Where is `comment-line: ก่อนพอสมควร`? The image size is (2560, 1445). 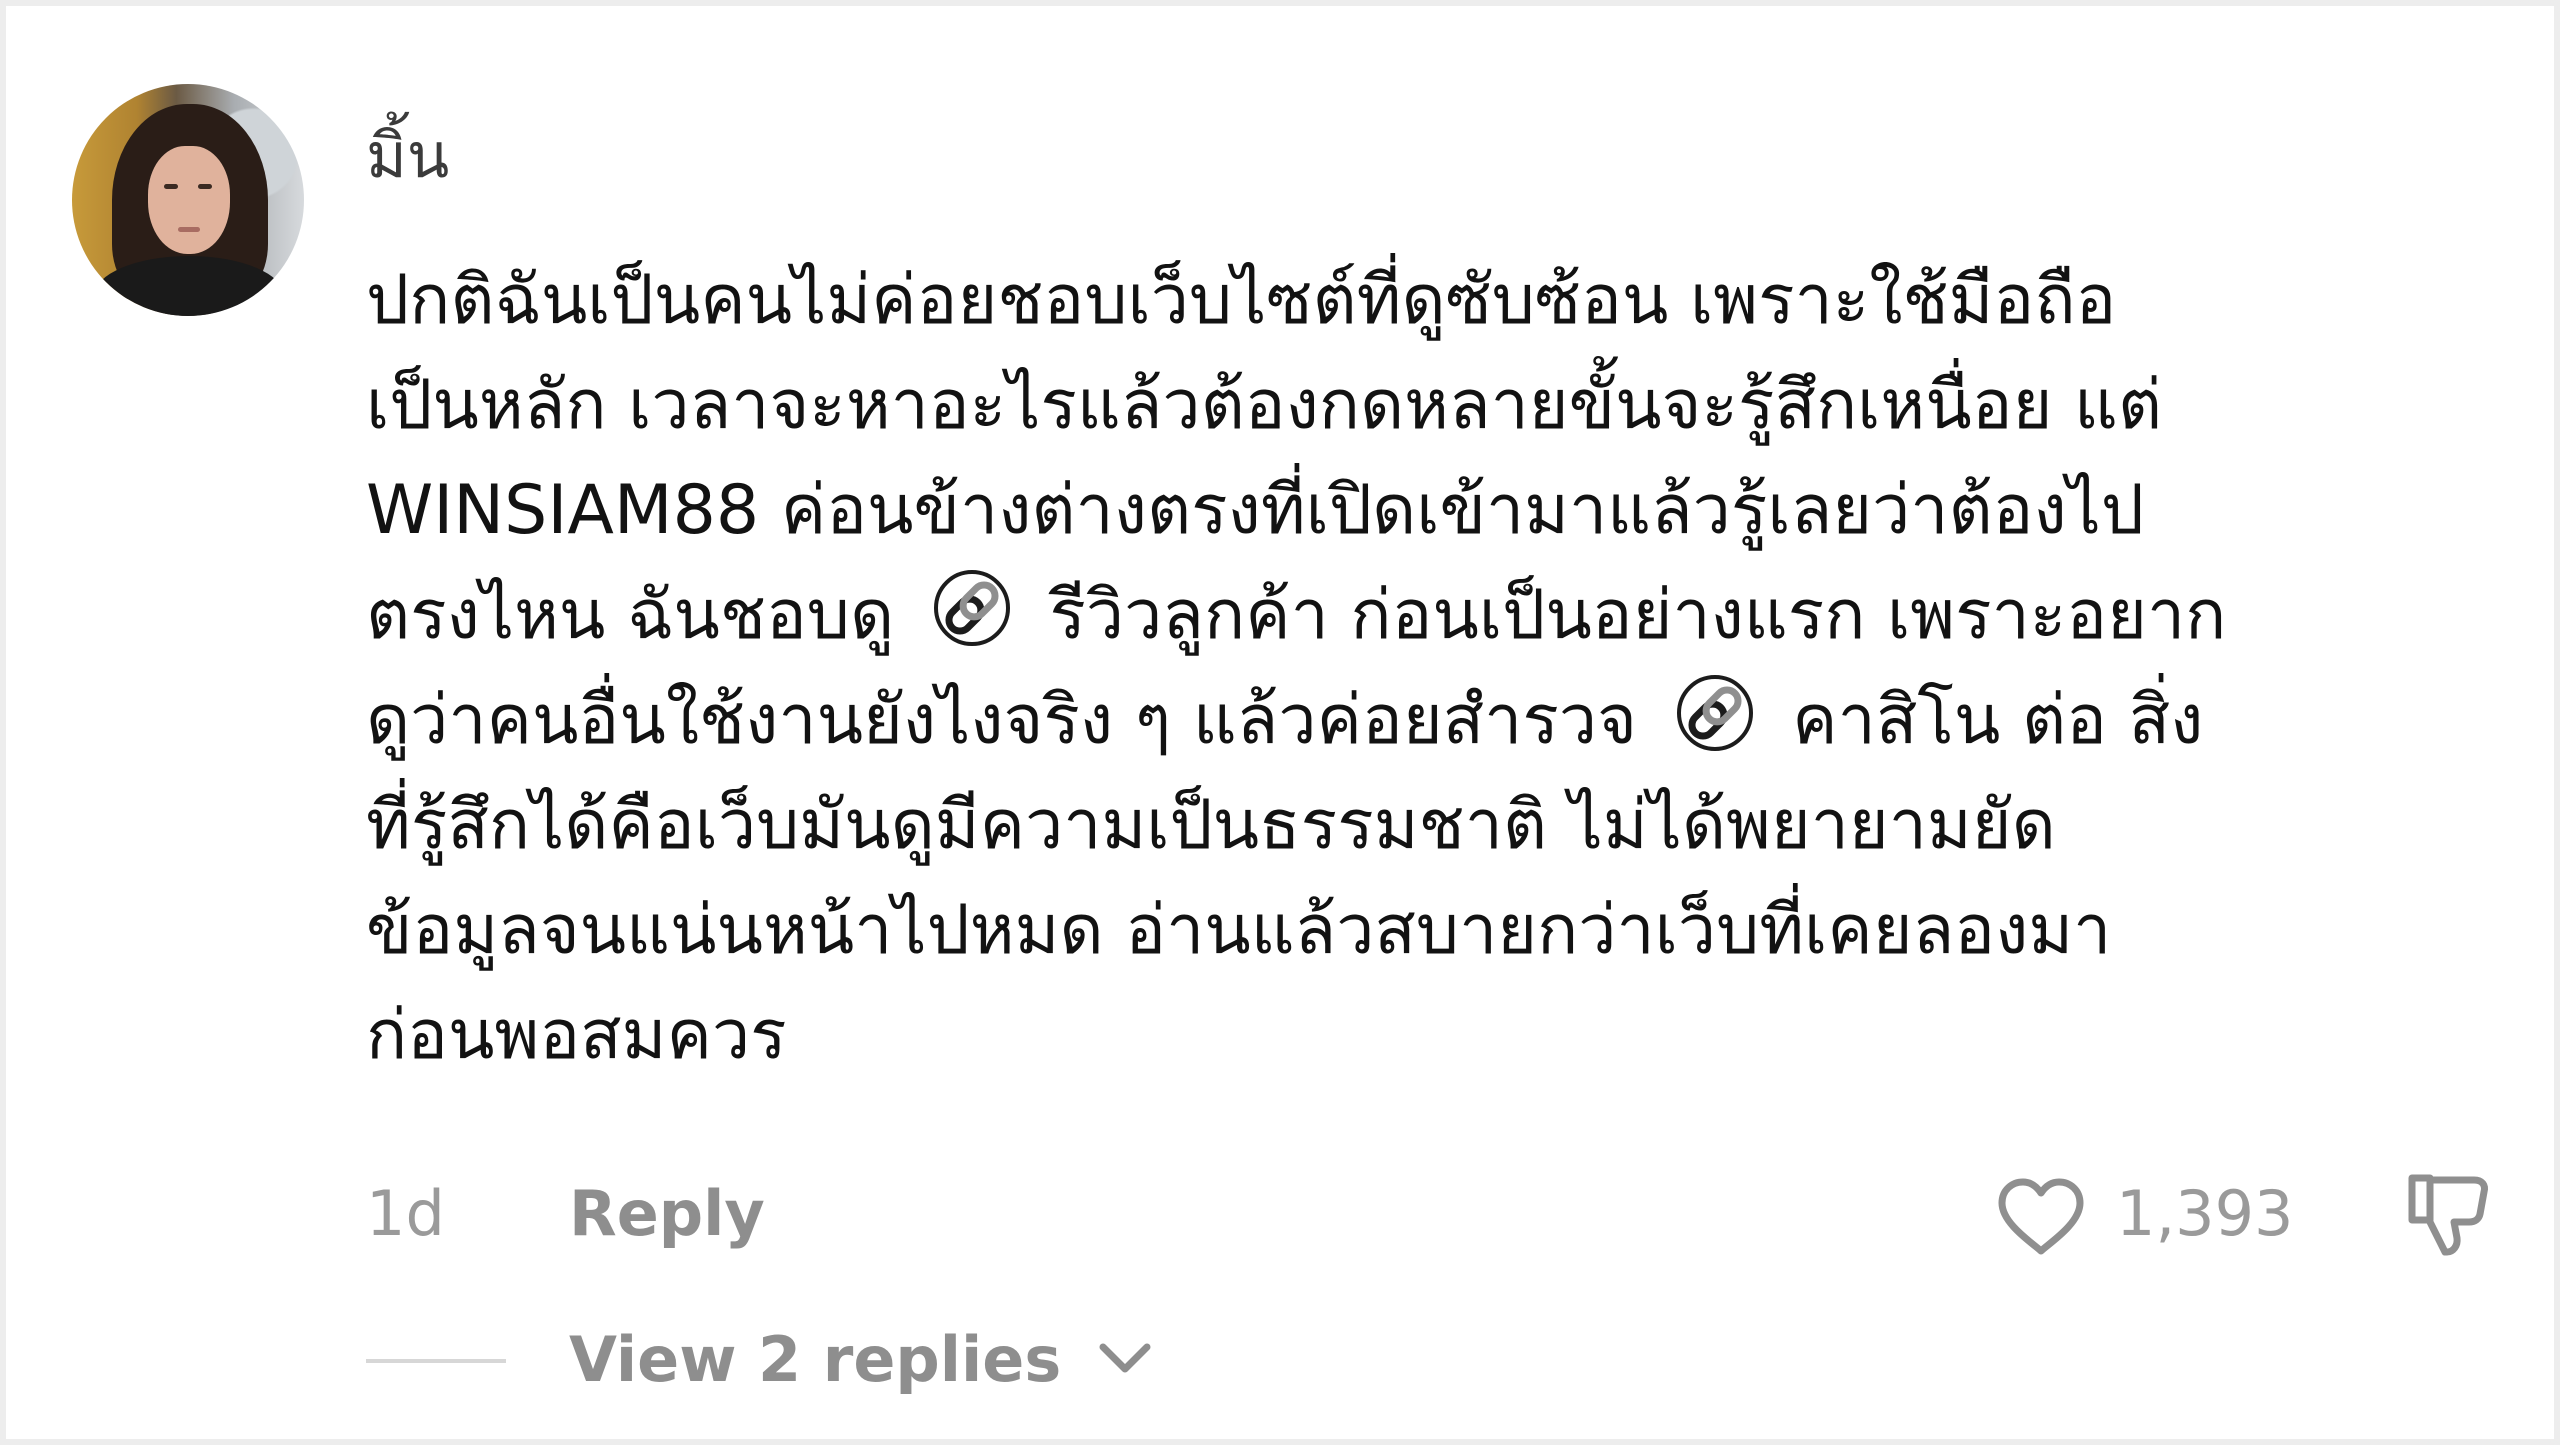 comment-line: ก่อนพอสมควร is located at coordinates (576, 1035).